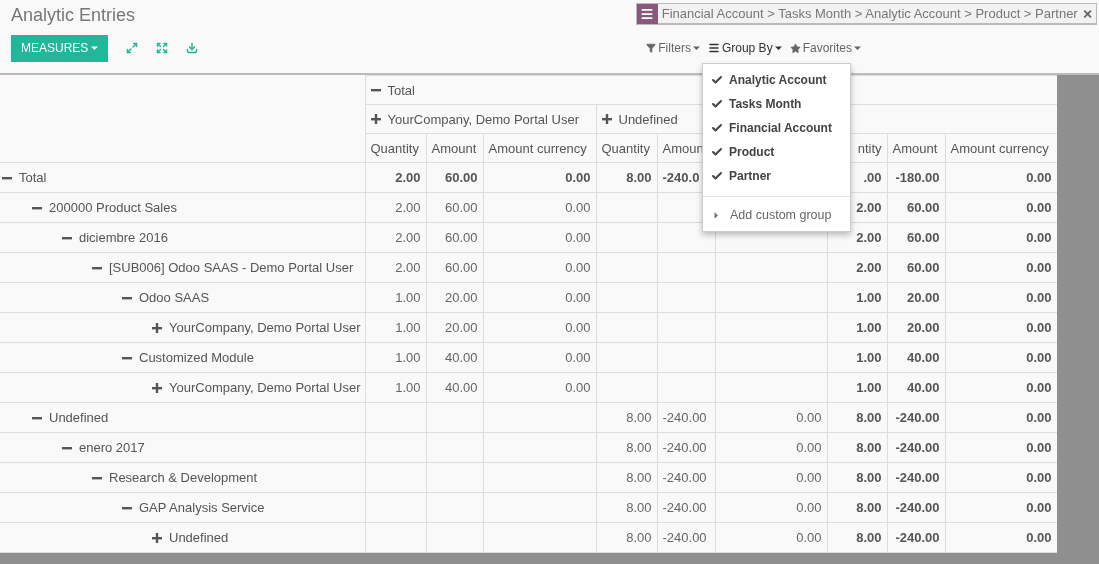 The height and width of the screenshot is (564, 1099). Describe the element at coordinates (1087, 13) in the screenshot. I see `close-icon` at that location.